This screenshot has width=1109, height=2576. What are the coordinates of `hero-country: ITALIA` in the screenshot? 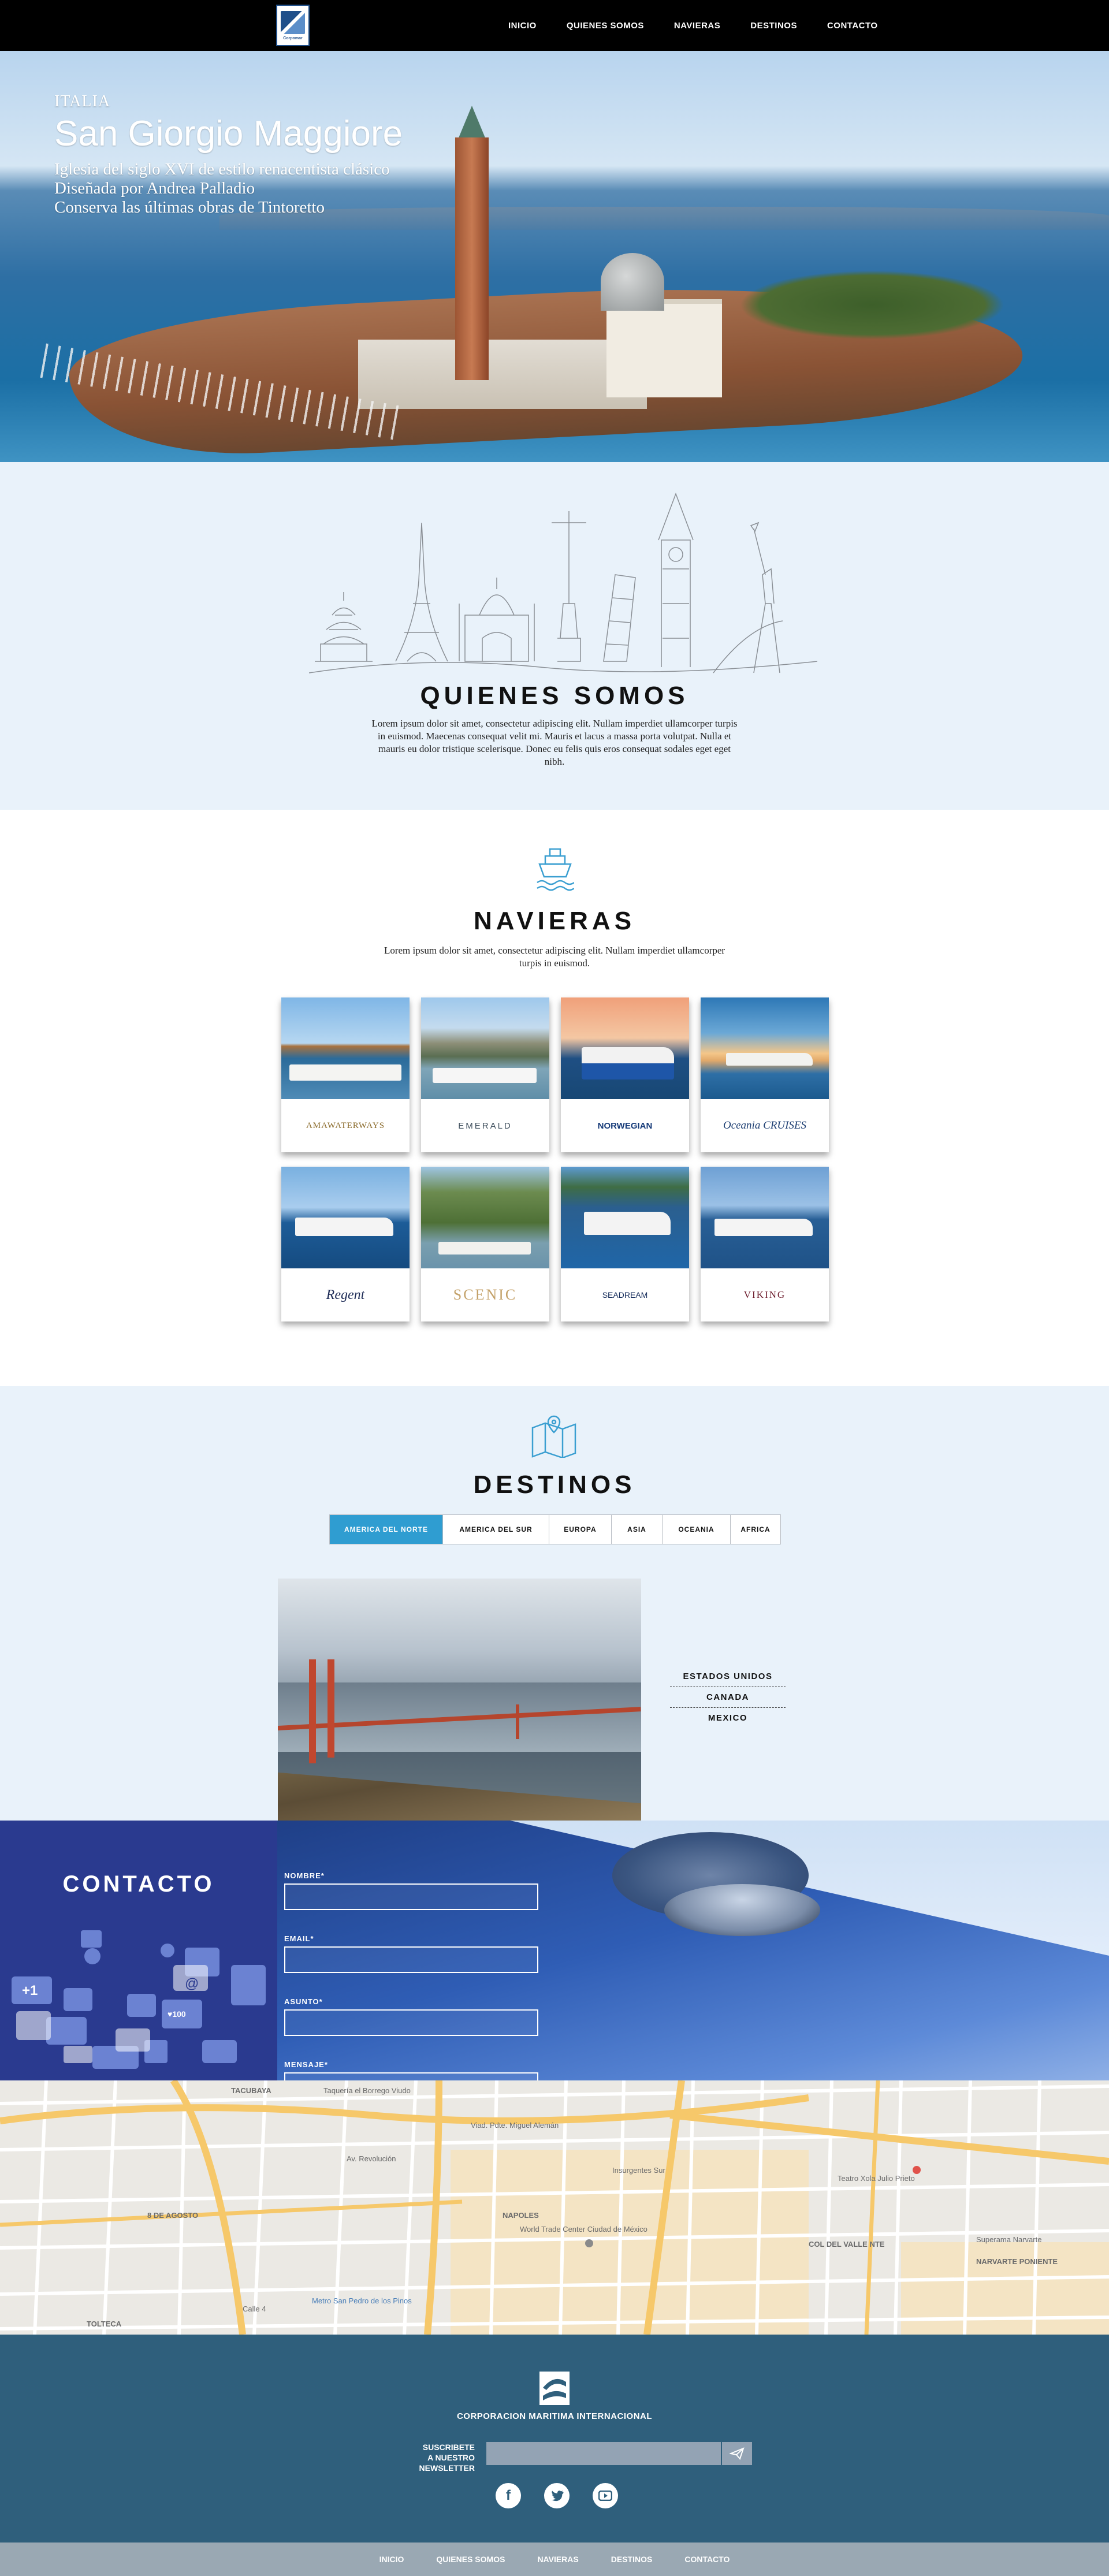 It's located at (82, 101).